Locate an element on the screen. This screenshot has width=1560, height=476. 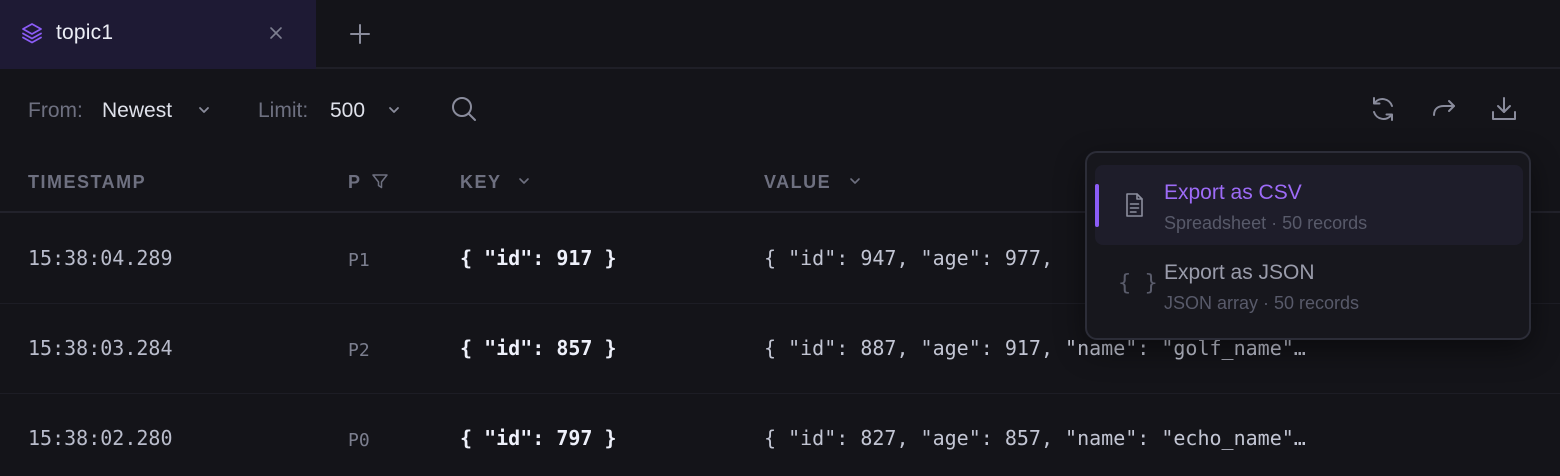
file-text-icon is located at coordinates (1134, 205).